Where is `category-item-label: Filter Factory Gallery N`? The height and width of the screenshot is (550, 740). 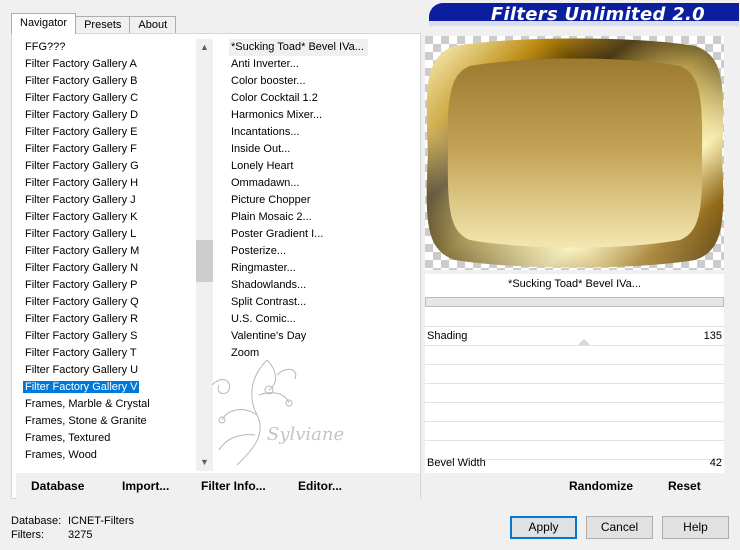
category-item-label: Filter Factory Gallery N is located at coordinates (82, 268).